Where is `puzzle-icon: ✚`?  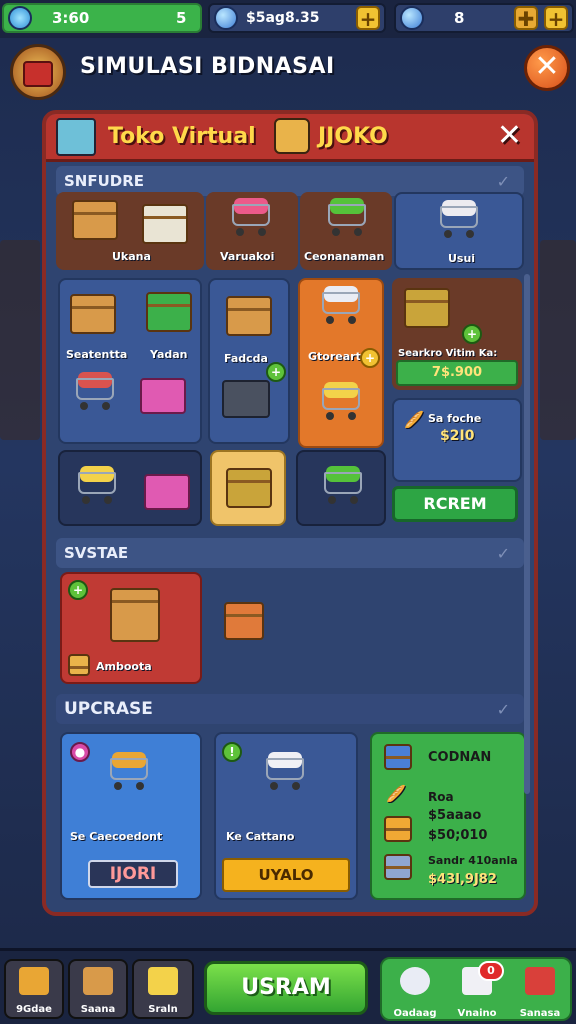 puzzle-icon: ✚ is located at coordinates (526, 18).